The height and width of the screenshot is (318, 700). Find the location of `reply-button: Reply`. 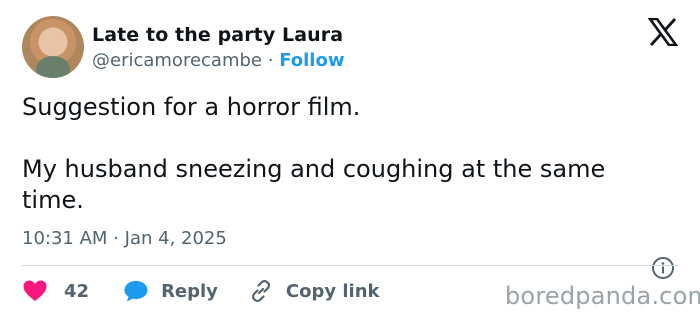

reply-button: Reply is located at coordinates (170, 291).